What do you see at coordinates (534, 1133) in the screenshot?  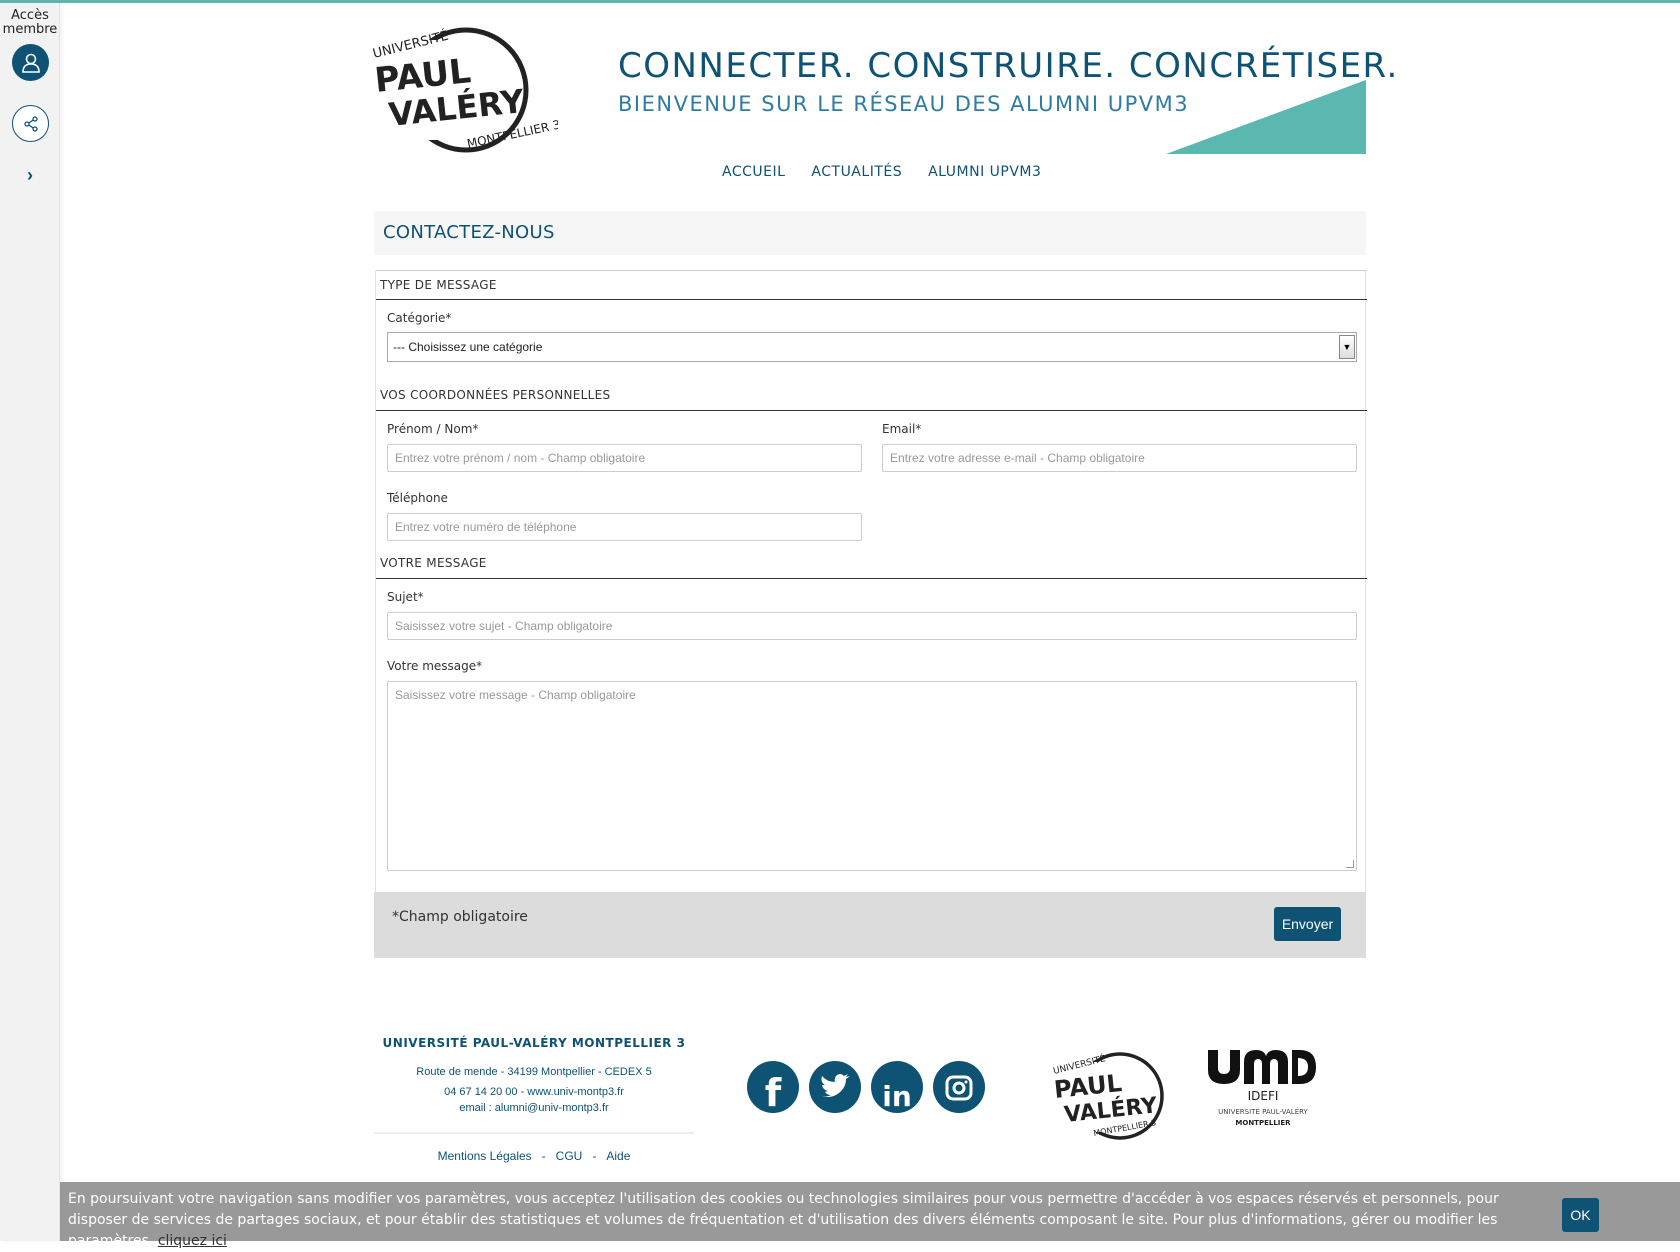 I see `footer-divider` at bounding box center [534, 1133].